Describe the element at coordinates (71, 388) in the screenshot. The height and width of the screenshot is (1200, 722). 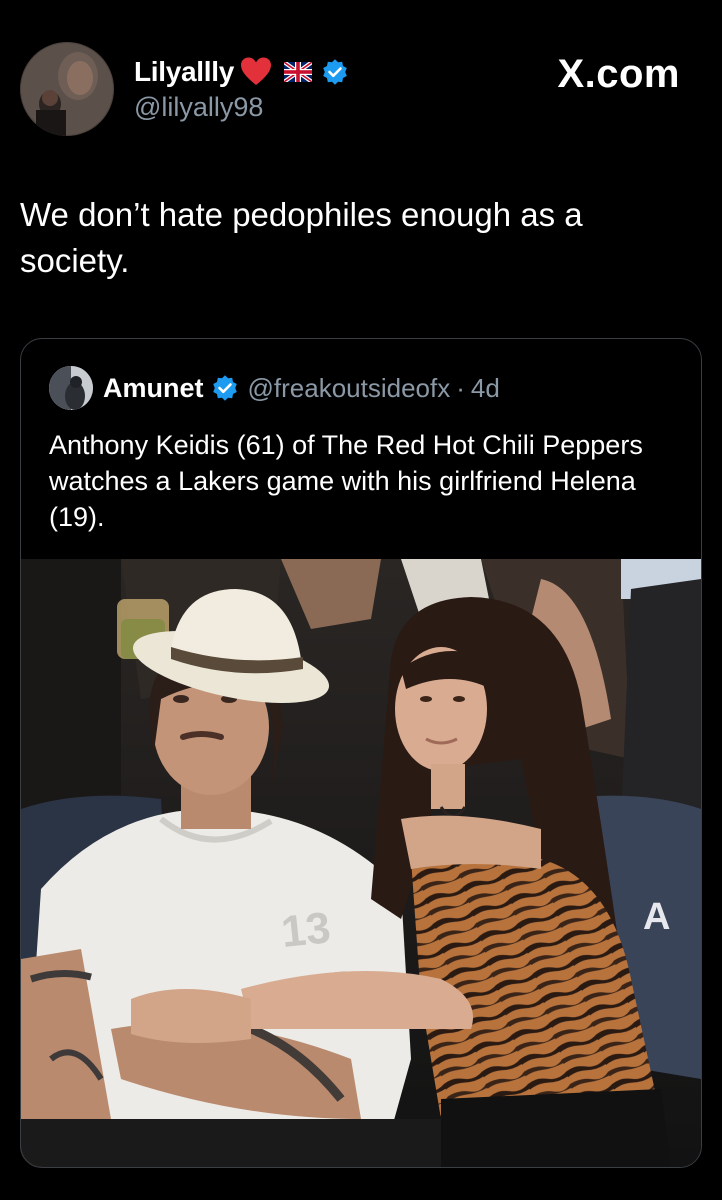
I see `quoted-author-avatar` at that location.